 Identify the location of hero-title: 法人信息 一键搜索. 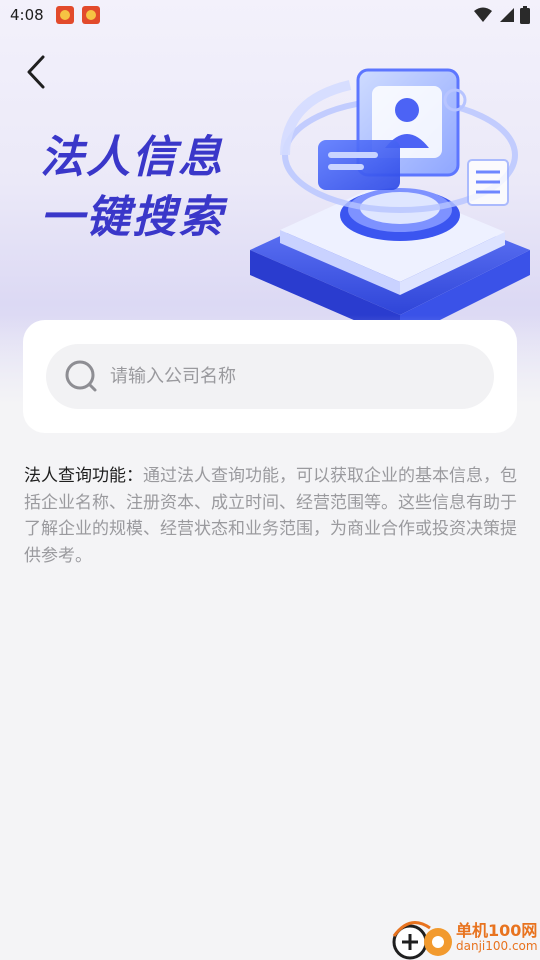
(132, 188).